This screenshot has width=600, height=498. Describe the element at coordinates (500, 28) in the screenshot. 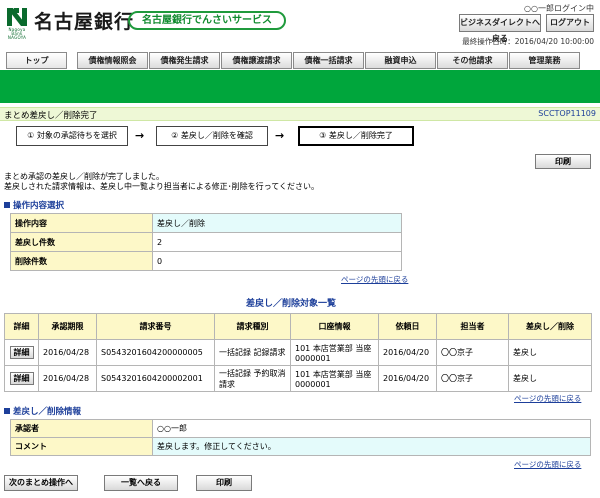

I see `business-direct-button: ビジネスダイレクトへ戻る` at that location.